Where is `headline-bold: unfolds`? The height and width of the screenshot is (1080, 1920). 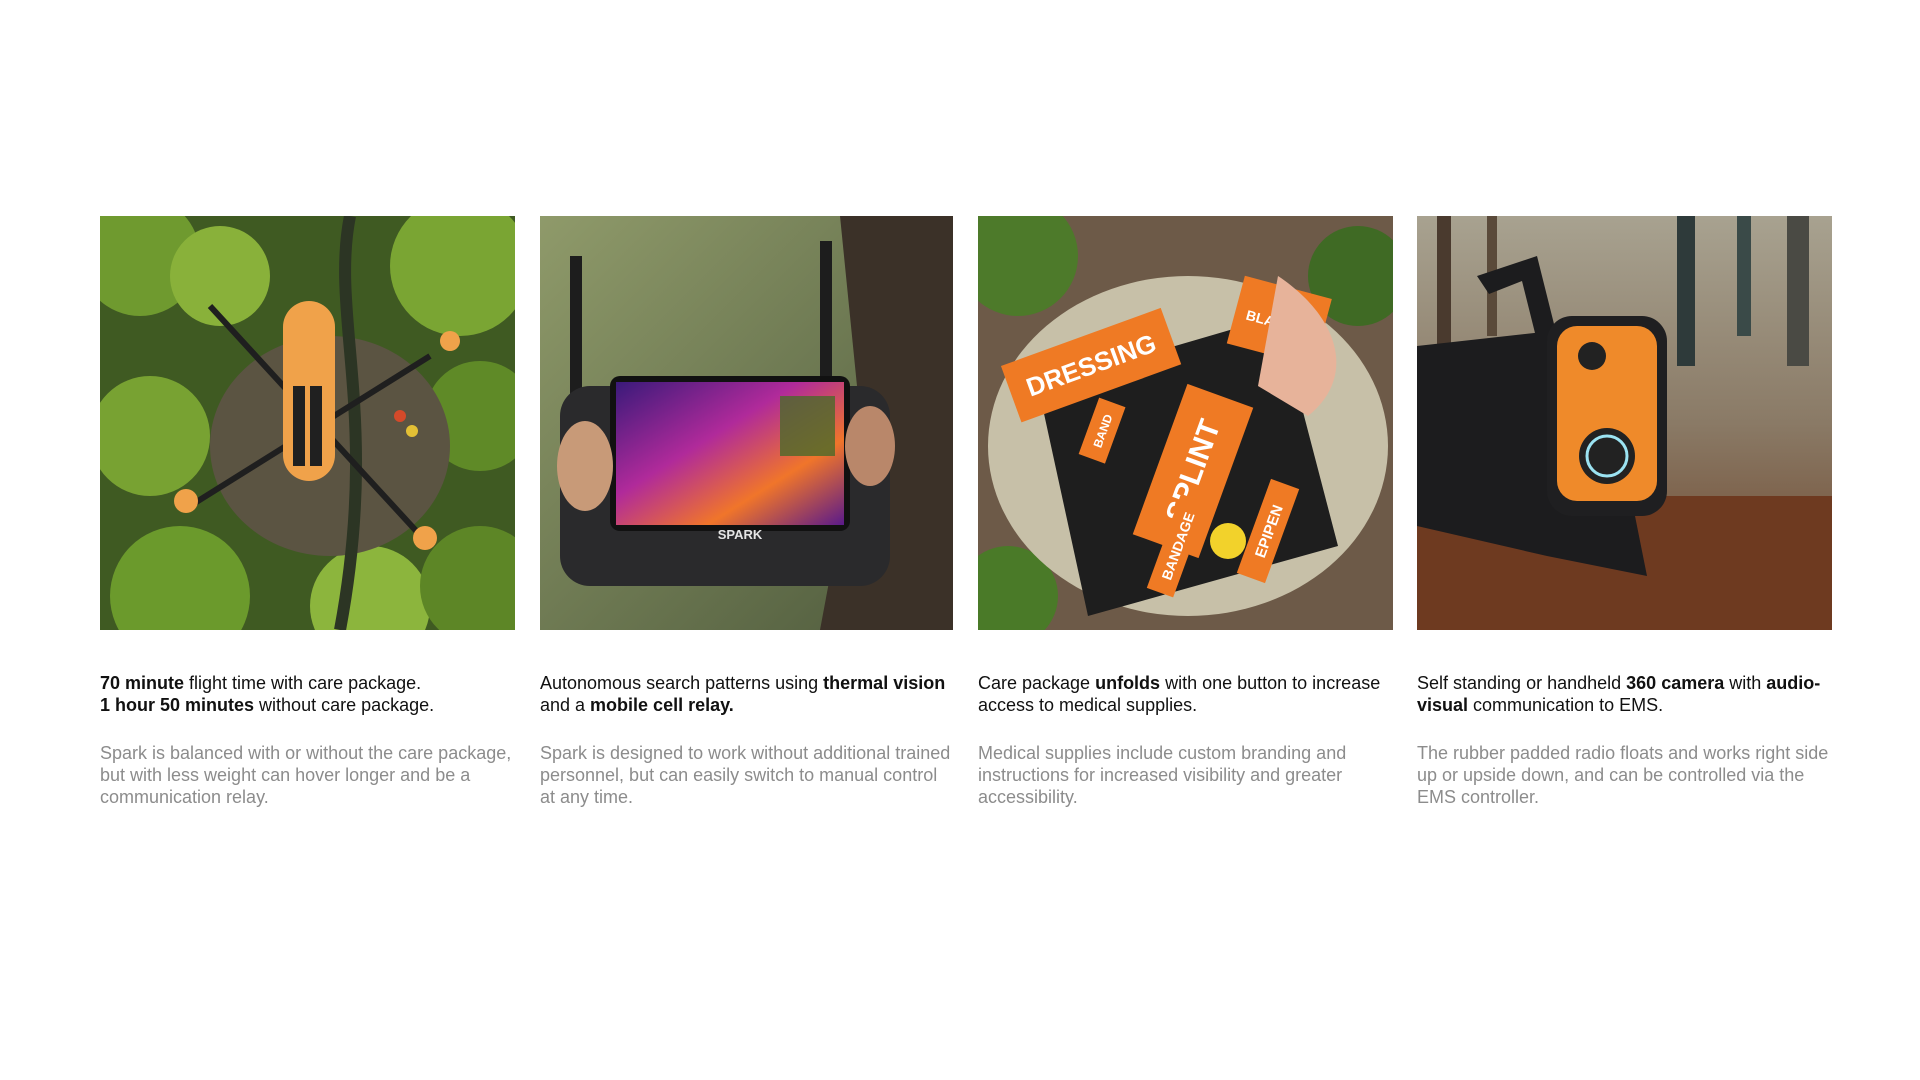 headline-bold: unfolds is located at coordinates (1128, 683).